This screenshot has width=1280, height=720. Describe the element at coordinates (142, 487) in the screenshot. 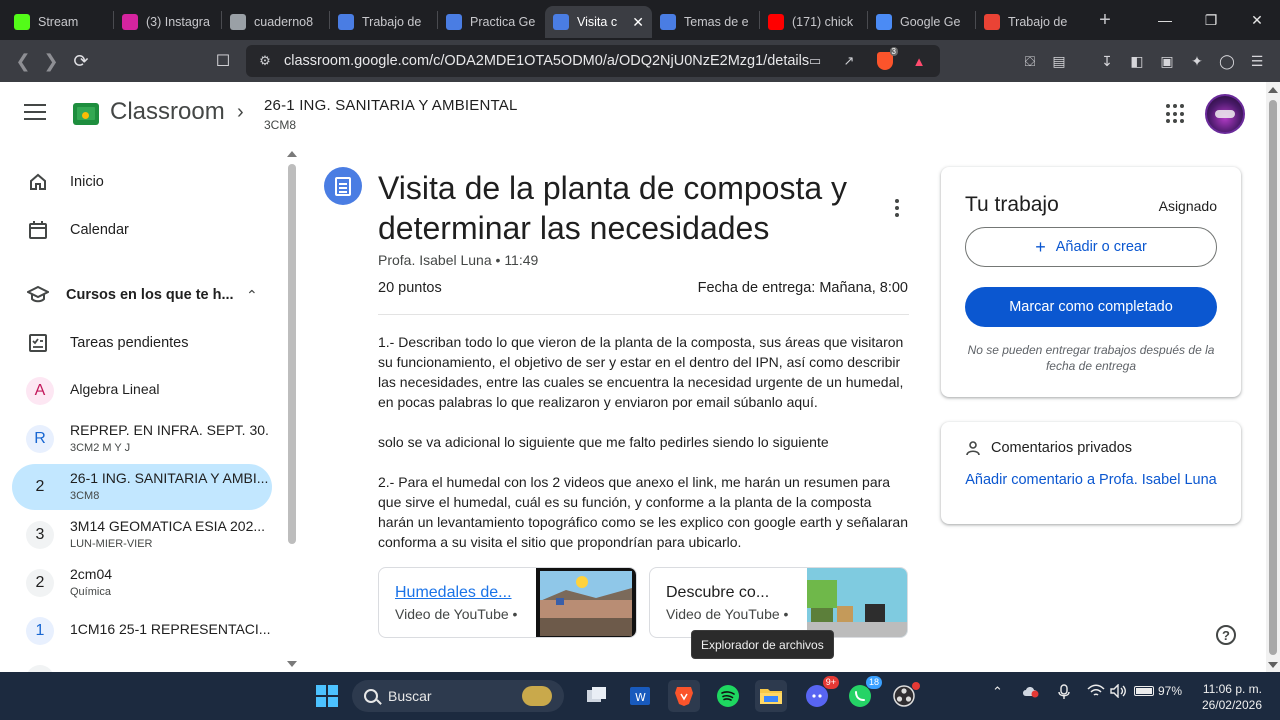

I see `sidebar-course-item: 2 26-1 ING. SANITARIA Y AMBI... 3CM8` at that location.